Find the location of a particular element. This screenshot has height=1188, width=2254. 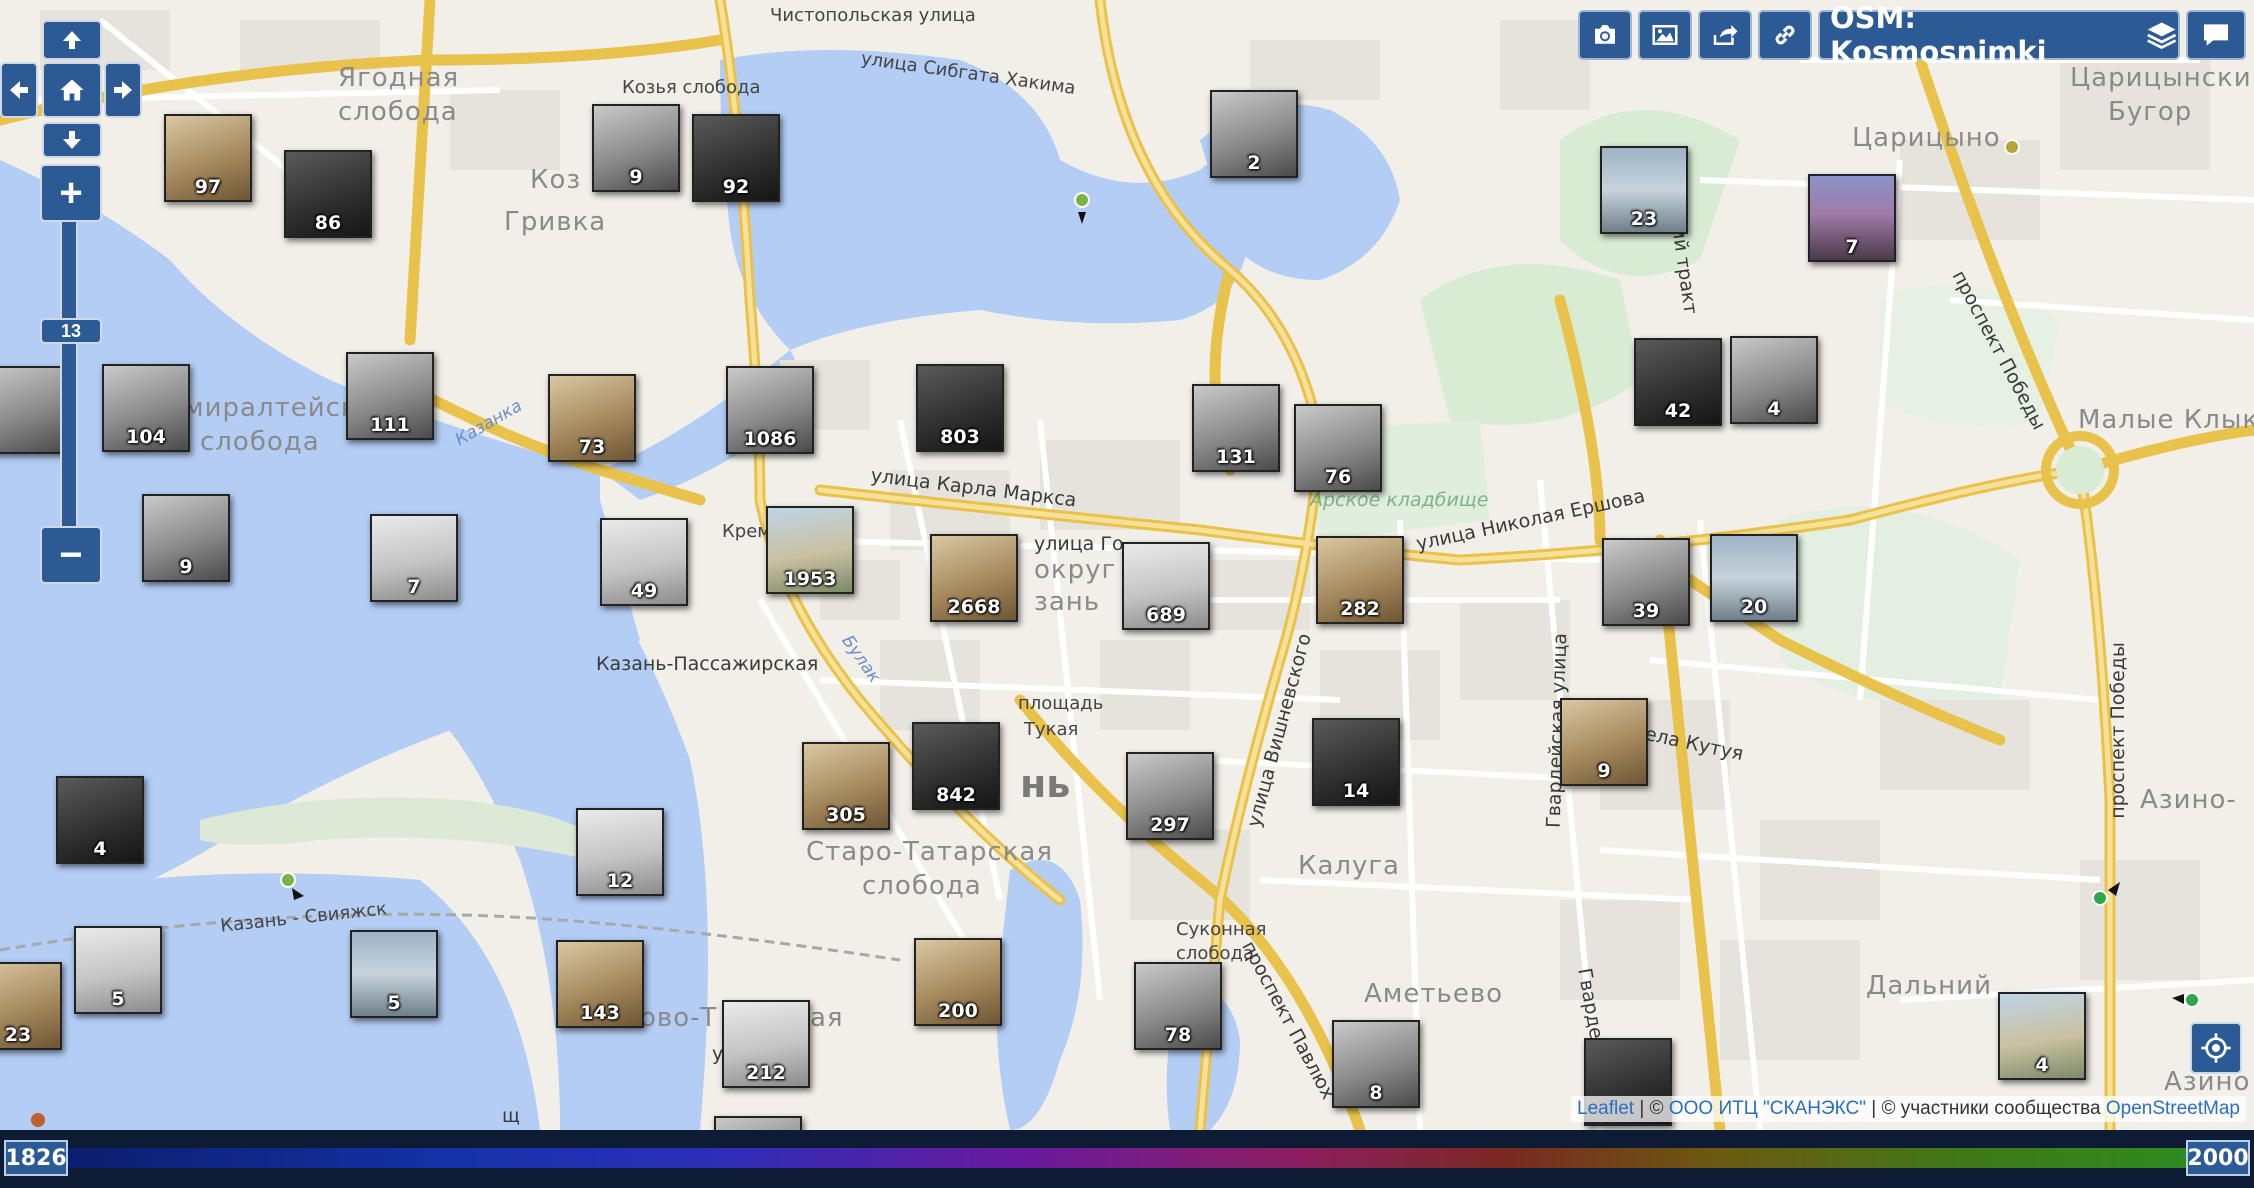

osm-link: OpenStreetMap is located at coordinates (2173, 1108).